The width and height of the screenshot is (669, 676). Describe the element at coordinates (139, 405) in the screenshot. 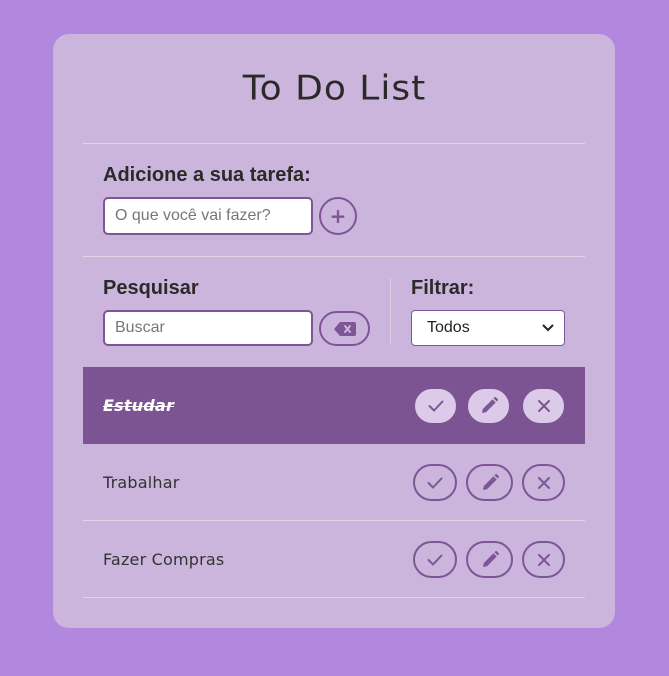

I see `todo-text: Estudar` at that location.